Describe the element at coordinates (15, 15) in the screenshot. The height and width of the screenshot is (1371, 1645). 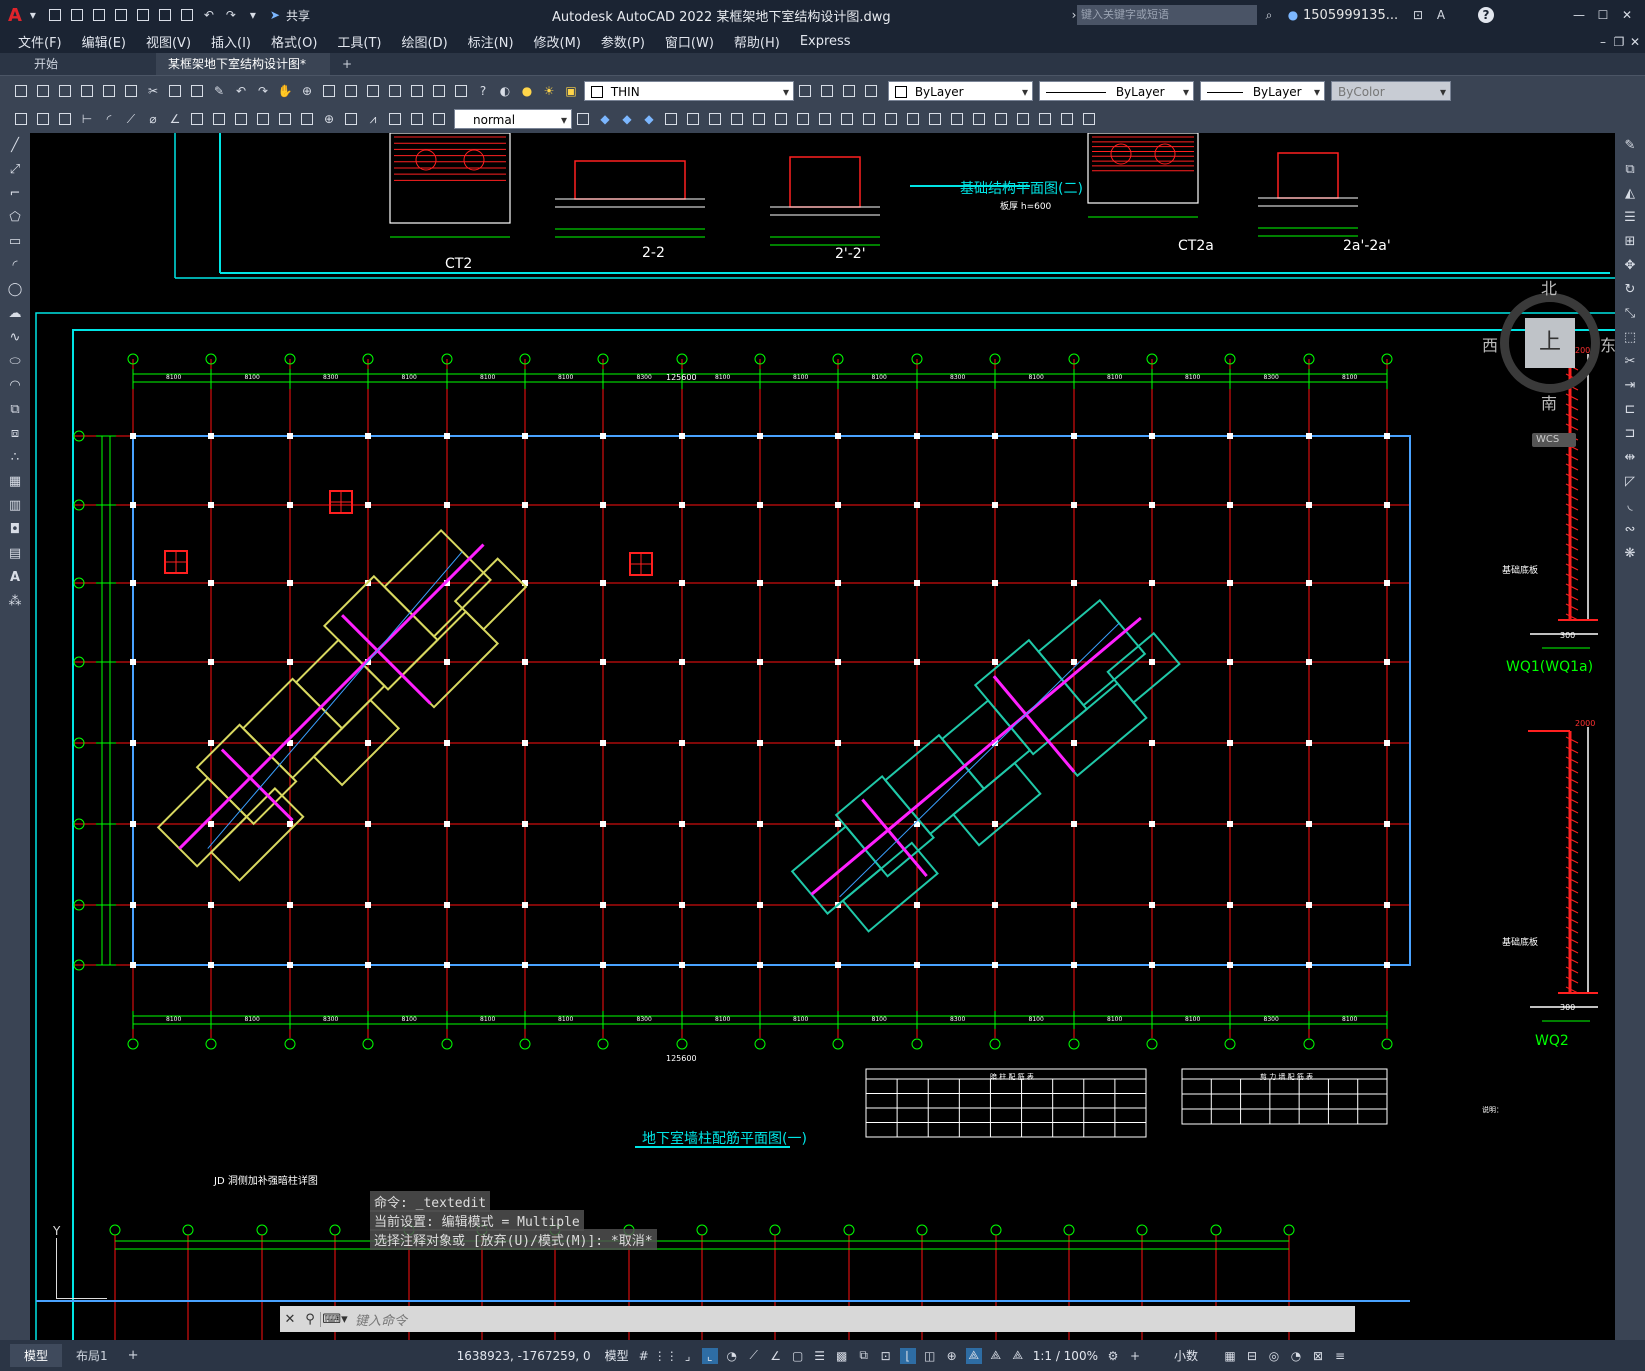
I see `app-logo: A` at that location.